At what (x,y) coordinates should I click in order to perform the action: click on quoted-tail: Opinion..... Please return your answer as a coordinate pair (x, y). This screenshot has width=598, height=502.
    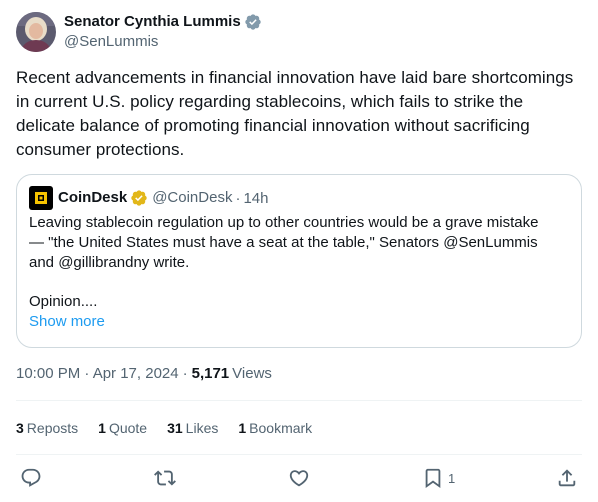
    Looking at the image, I should click on (63, 301).